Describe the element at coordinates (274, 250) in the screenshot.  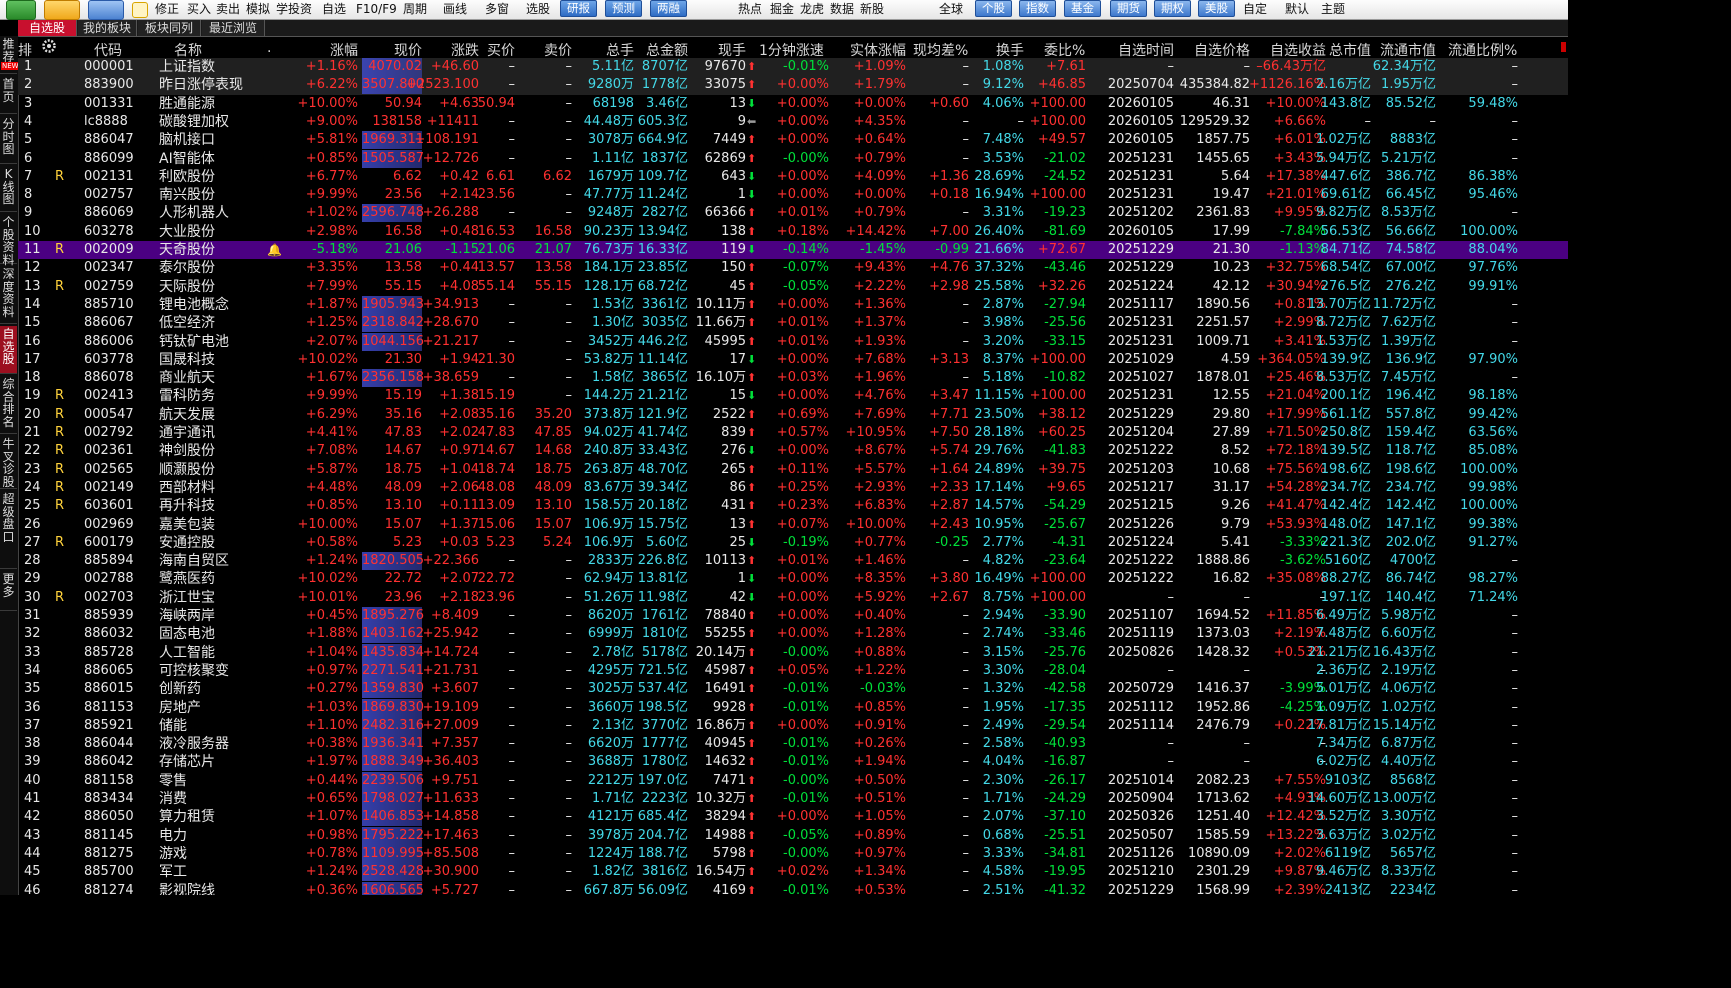
I see `bell-icon: 🔔` at that location.